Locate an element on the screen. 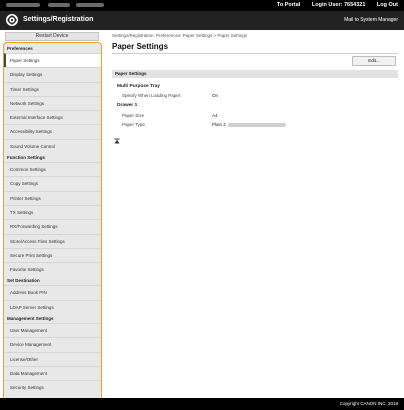 The image size is (404, 410). multi-purpose-tray-title: Multi Purpose Tray is located at coordinates (138, 86).